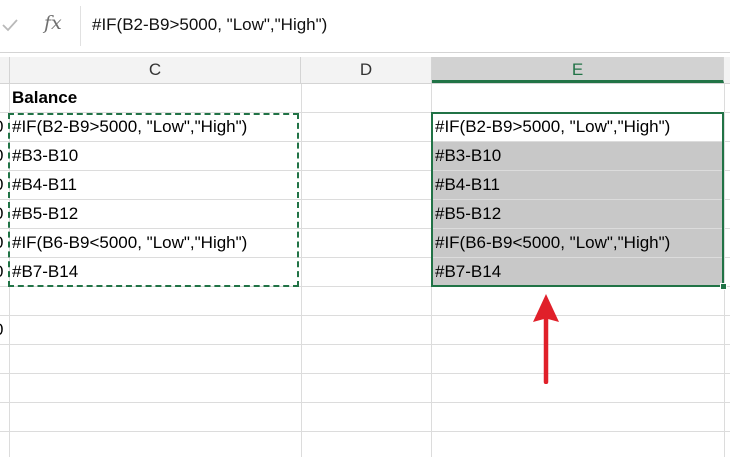 The image size is (730, 457). I want to click on formula-input: #IF(B2-B9>5000, "Low","High"), so click(209, 25).